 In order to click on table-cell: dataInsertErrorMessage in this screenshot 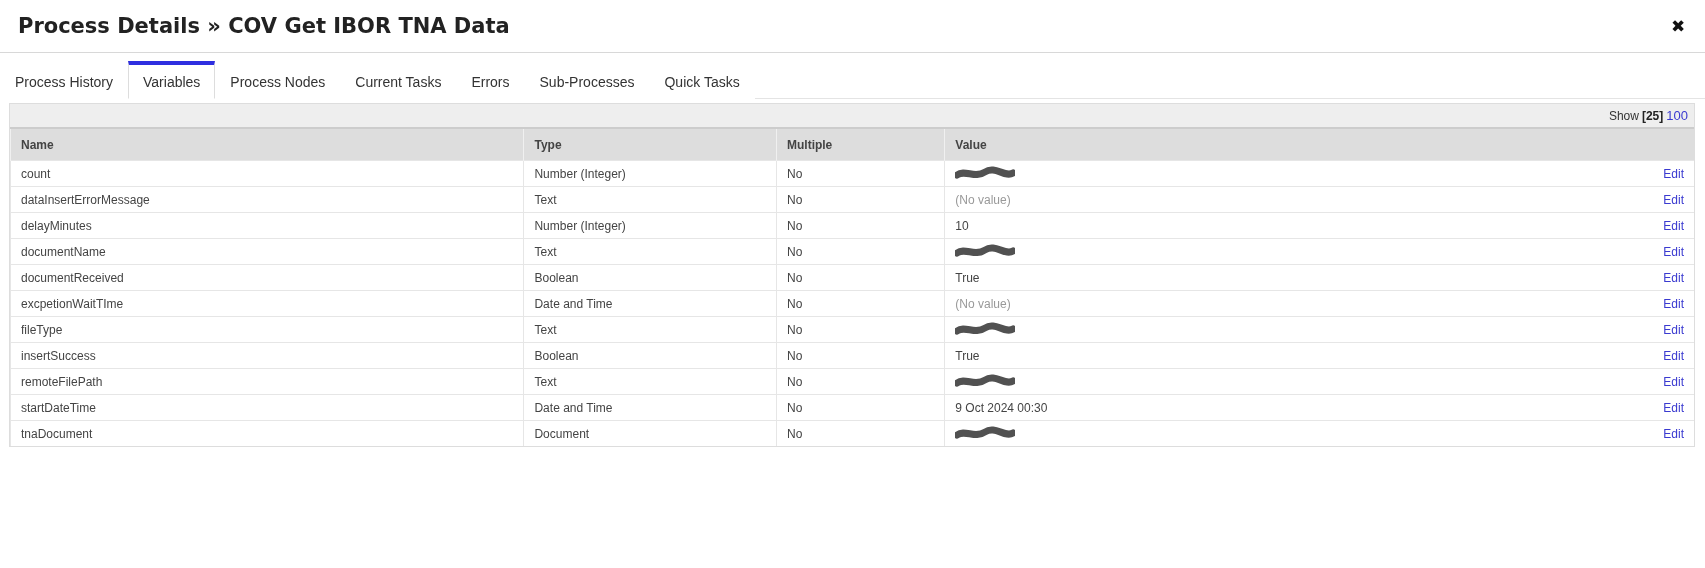, I will do `click(85, 199)`.